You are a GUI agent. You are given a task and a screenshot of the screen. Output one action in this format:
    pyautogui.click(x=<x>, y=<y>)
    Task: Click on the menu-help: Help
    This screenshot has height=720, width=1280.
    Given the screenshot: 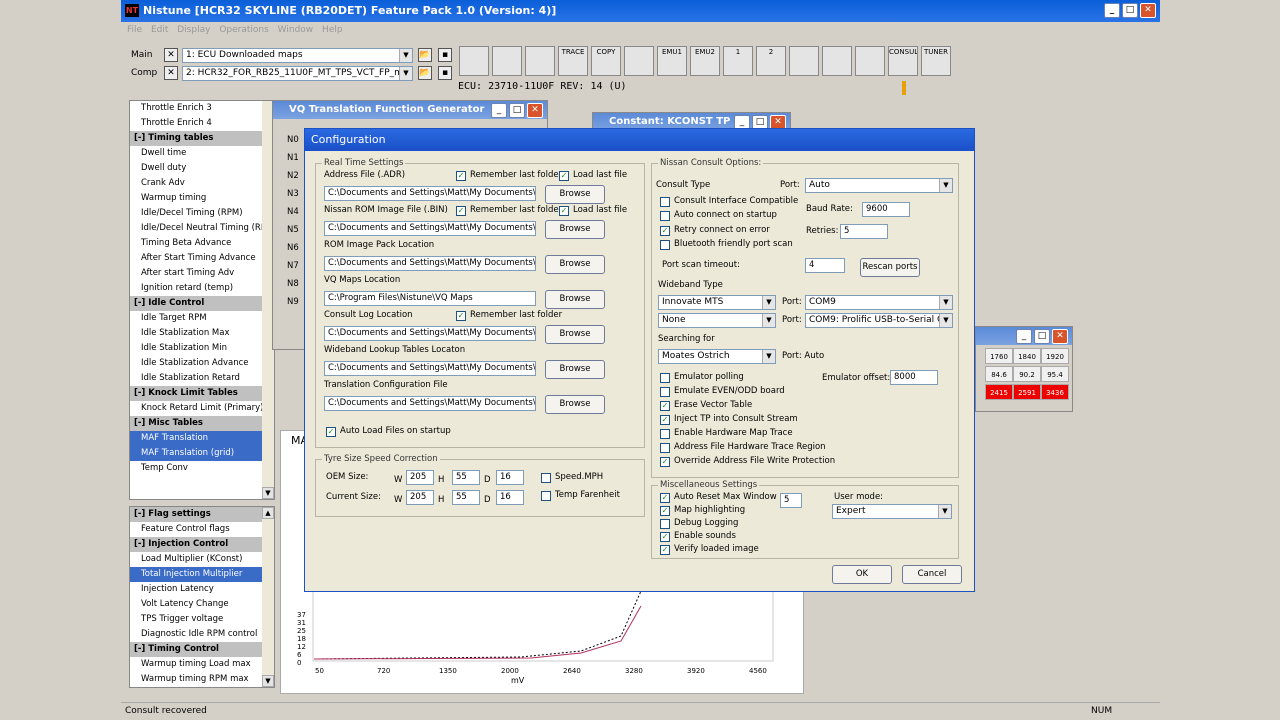 What is the action you would take?
    pyautogui.click(x=332, y=30)
    